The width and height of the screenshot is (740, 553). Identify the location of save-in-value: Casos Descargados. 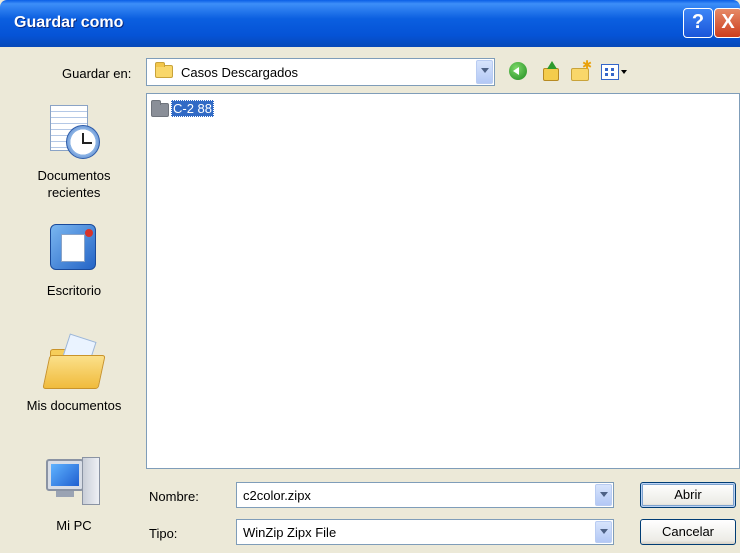
(240, 72).